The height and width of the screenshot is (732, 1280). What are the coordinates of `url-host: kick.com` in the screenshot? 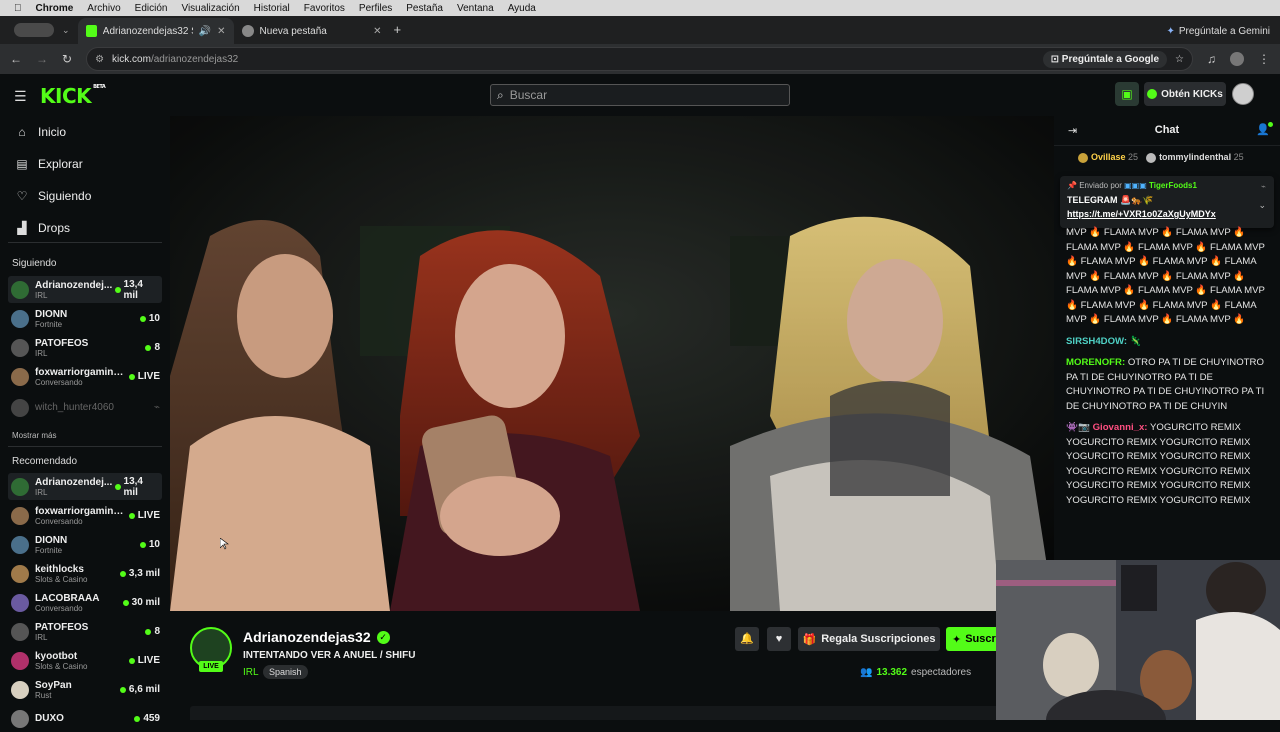 It's located at (131, 59).